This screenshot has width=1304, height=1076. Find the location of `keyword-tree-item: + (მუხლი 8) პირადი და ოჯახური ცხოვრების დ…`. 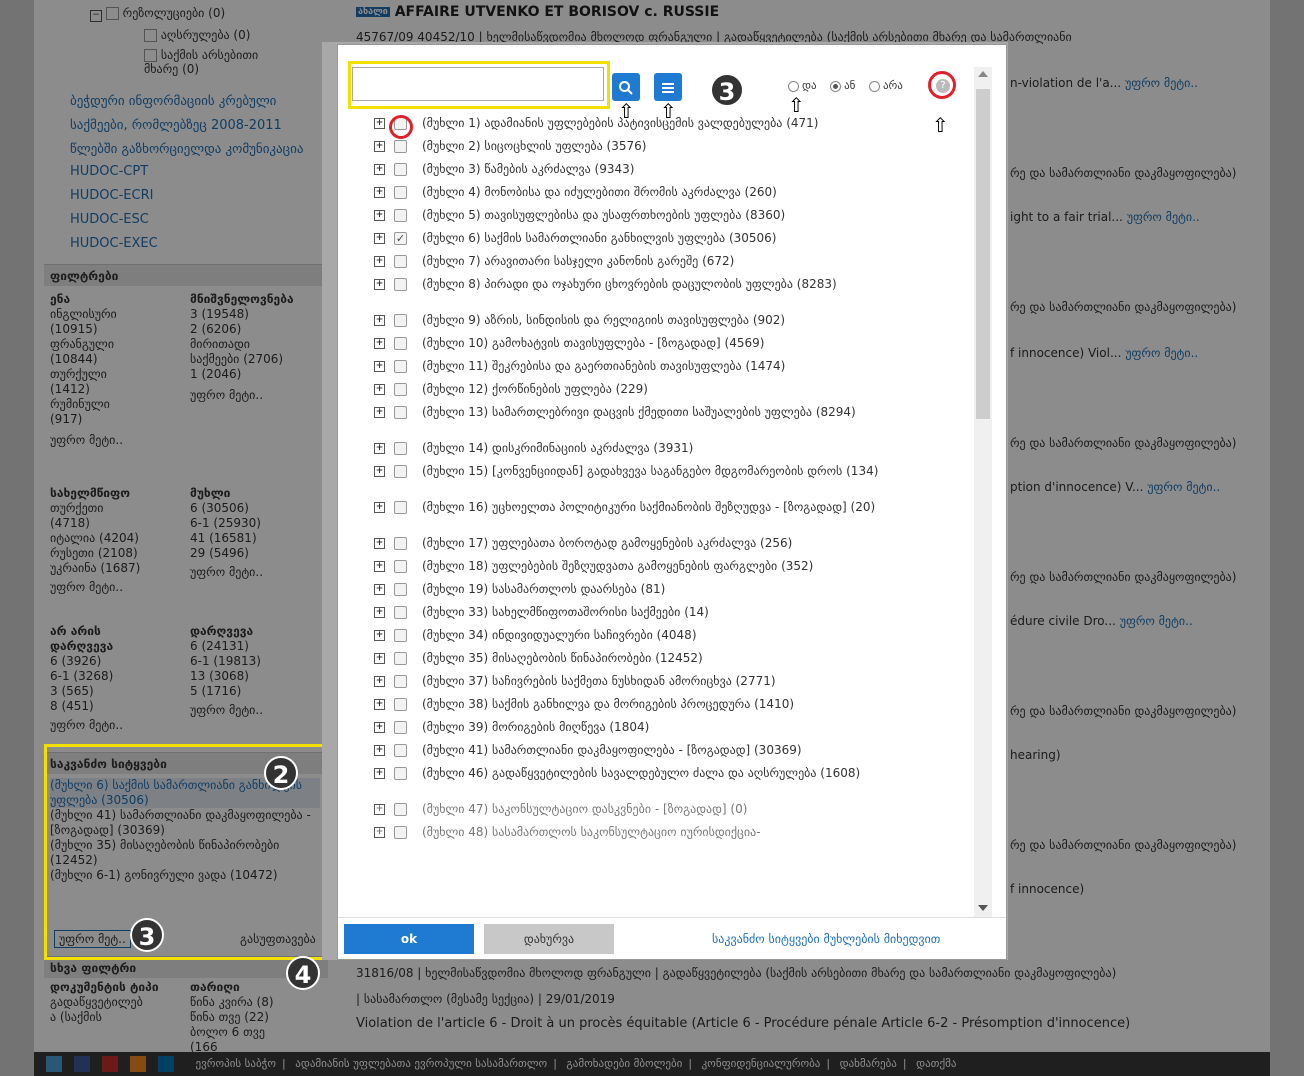

keyword-tree-item: + (მუხლი 8) პირადი და ოჯახური ცხოვრების დ… is located at coordinates (634, 296).